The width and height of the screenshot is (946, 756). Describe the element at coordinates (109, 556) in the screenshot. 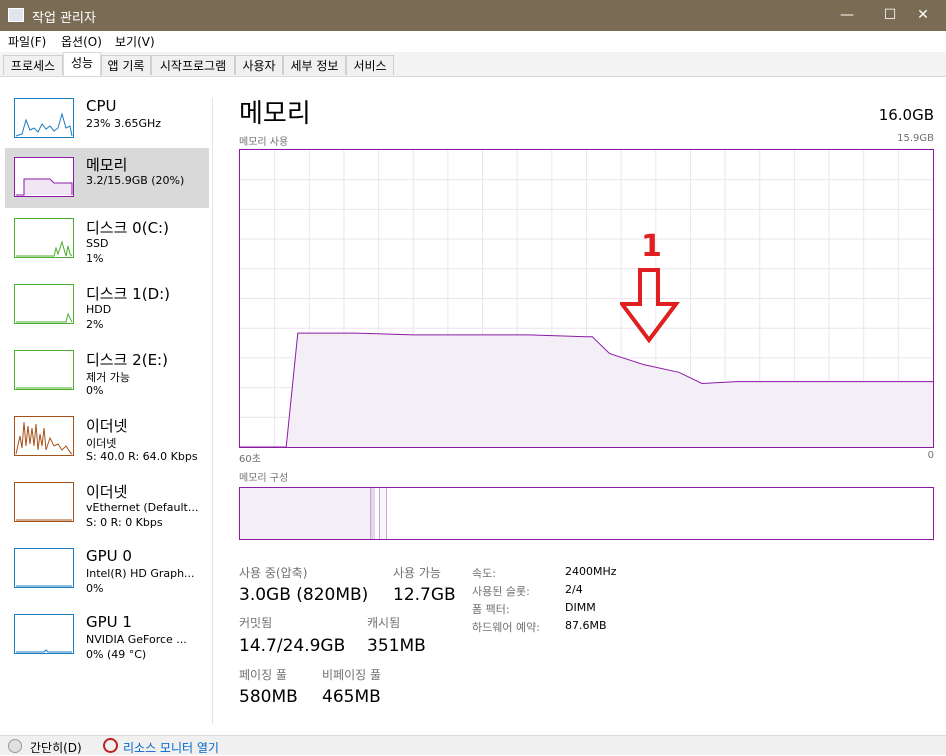

I see `sidebar-item-title: GPU 0` at that location.